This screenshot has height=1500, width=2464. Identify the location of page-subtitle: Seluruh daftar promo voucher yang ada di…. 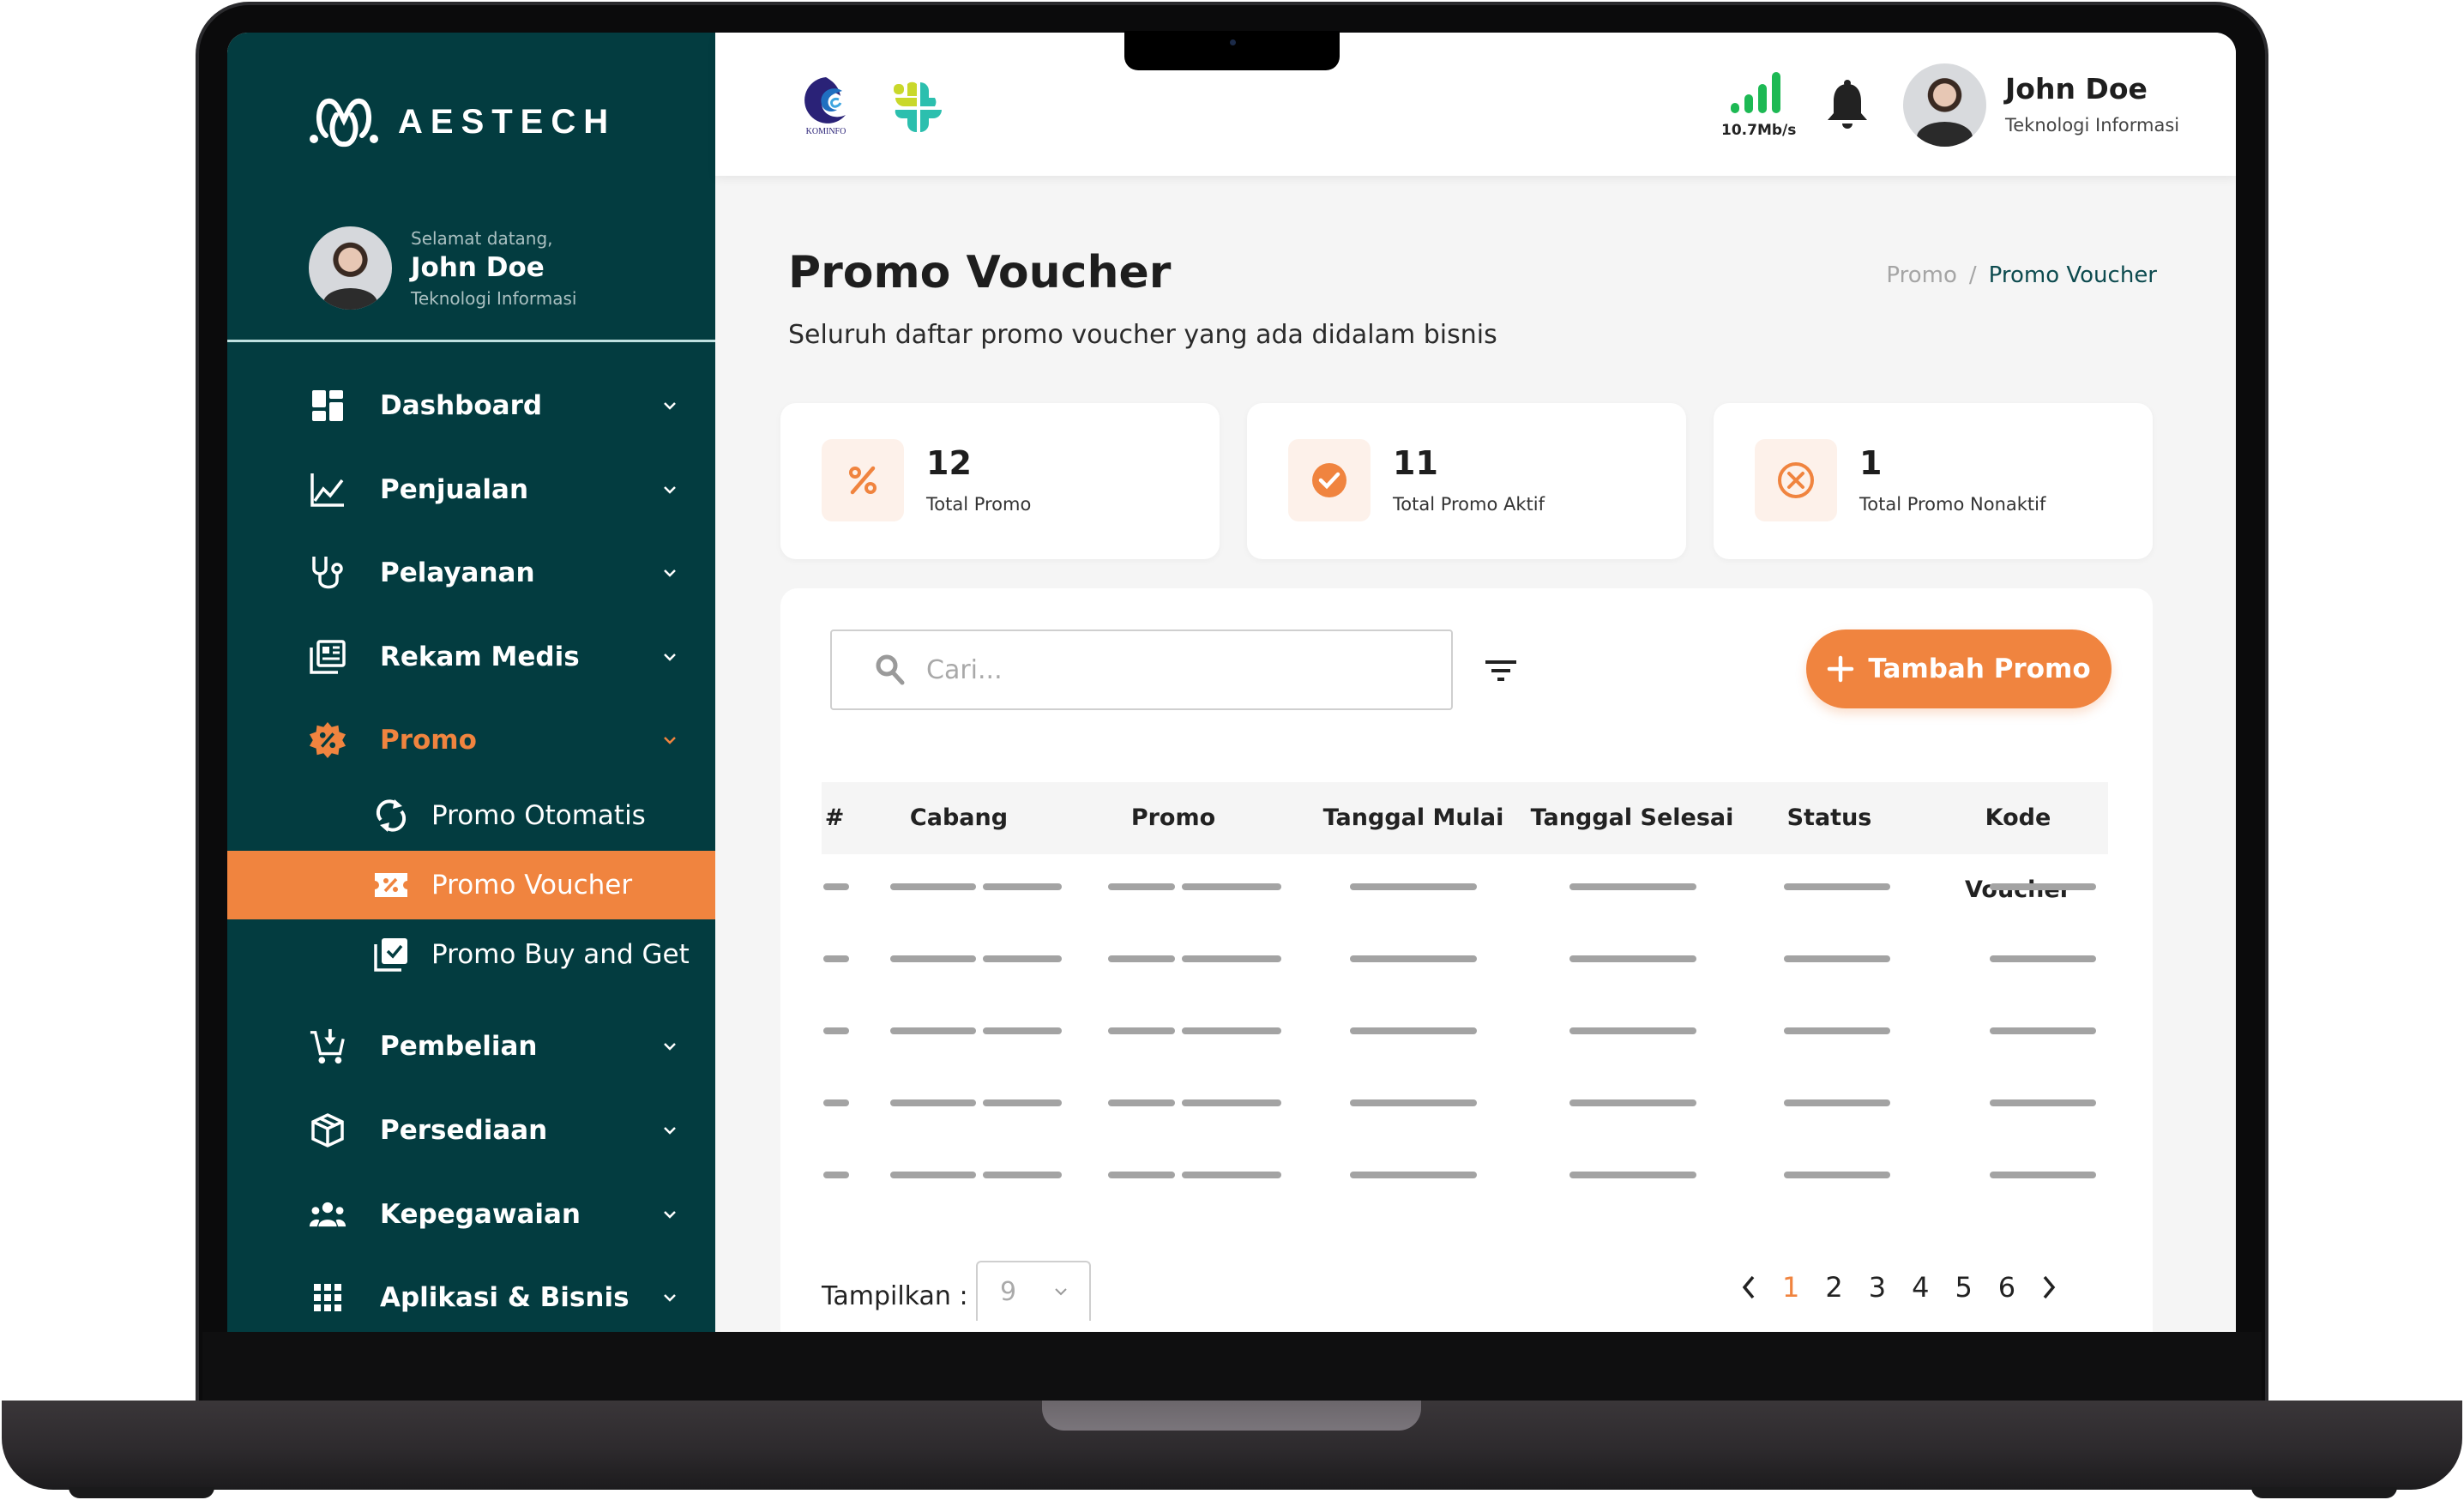
(1143, 335).